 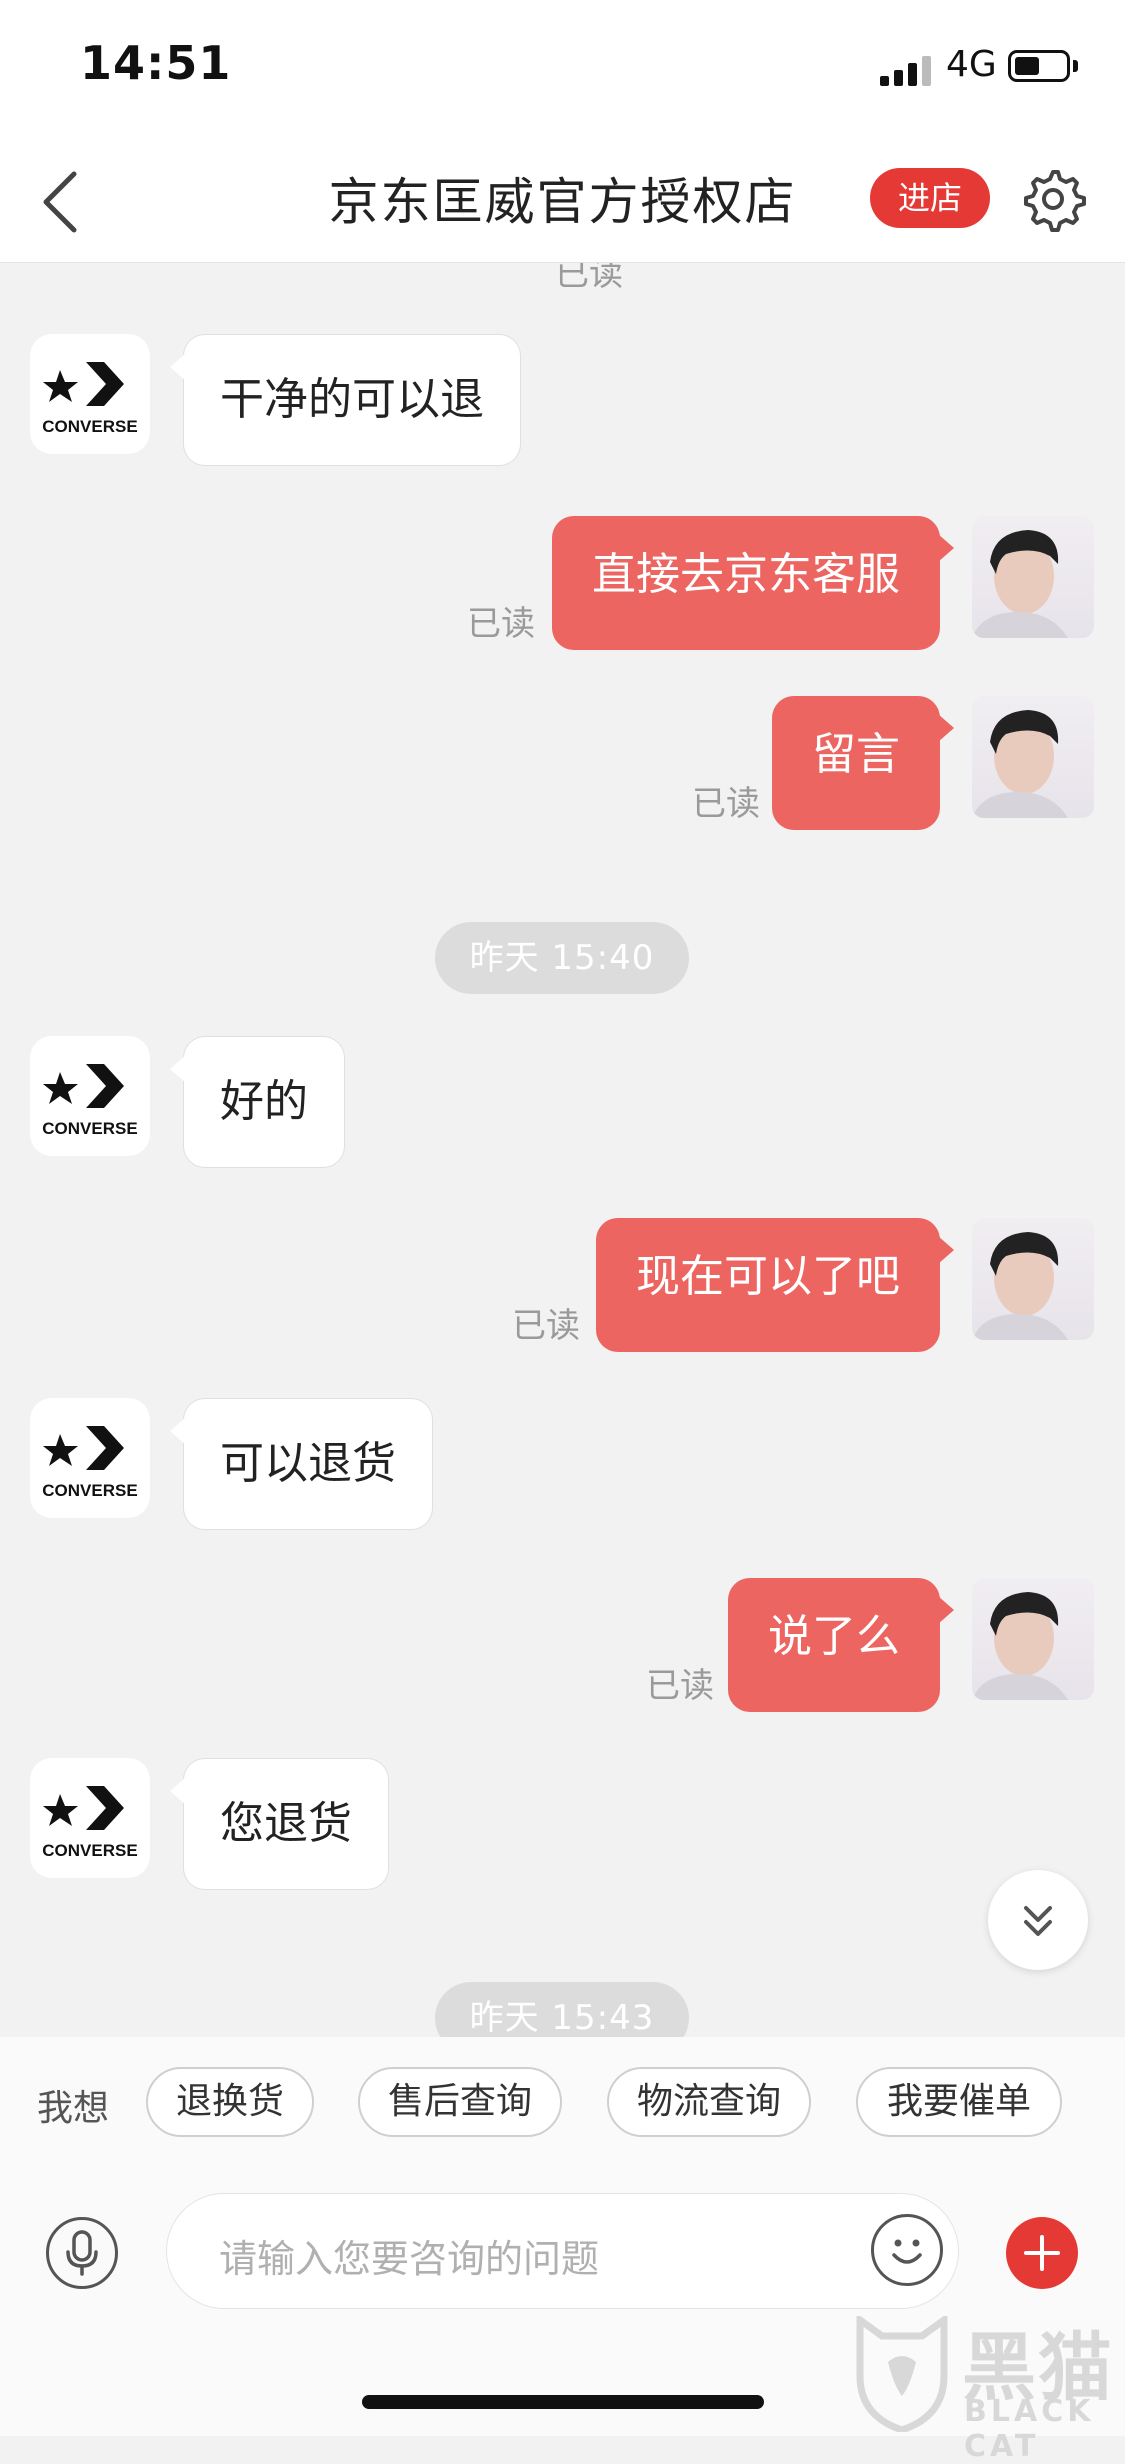 What do you see at coordinates (279, 1824) in the screenshot?
I see `message-bubble-in: 您退货` at bounding box center [279, 1824].